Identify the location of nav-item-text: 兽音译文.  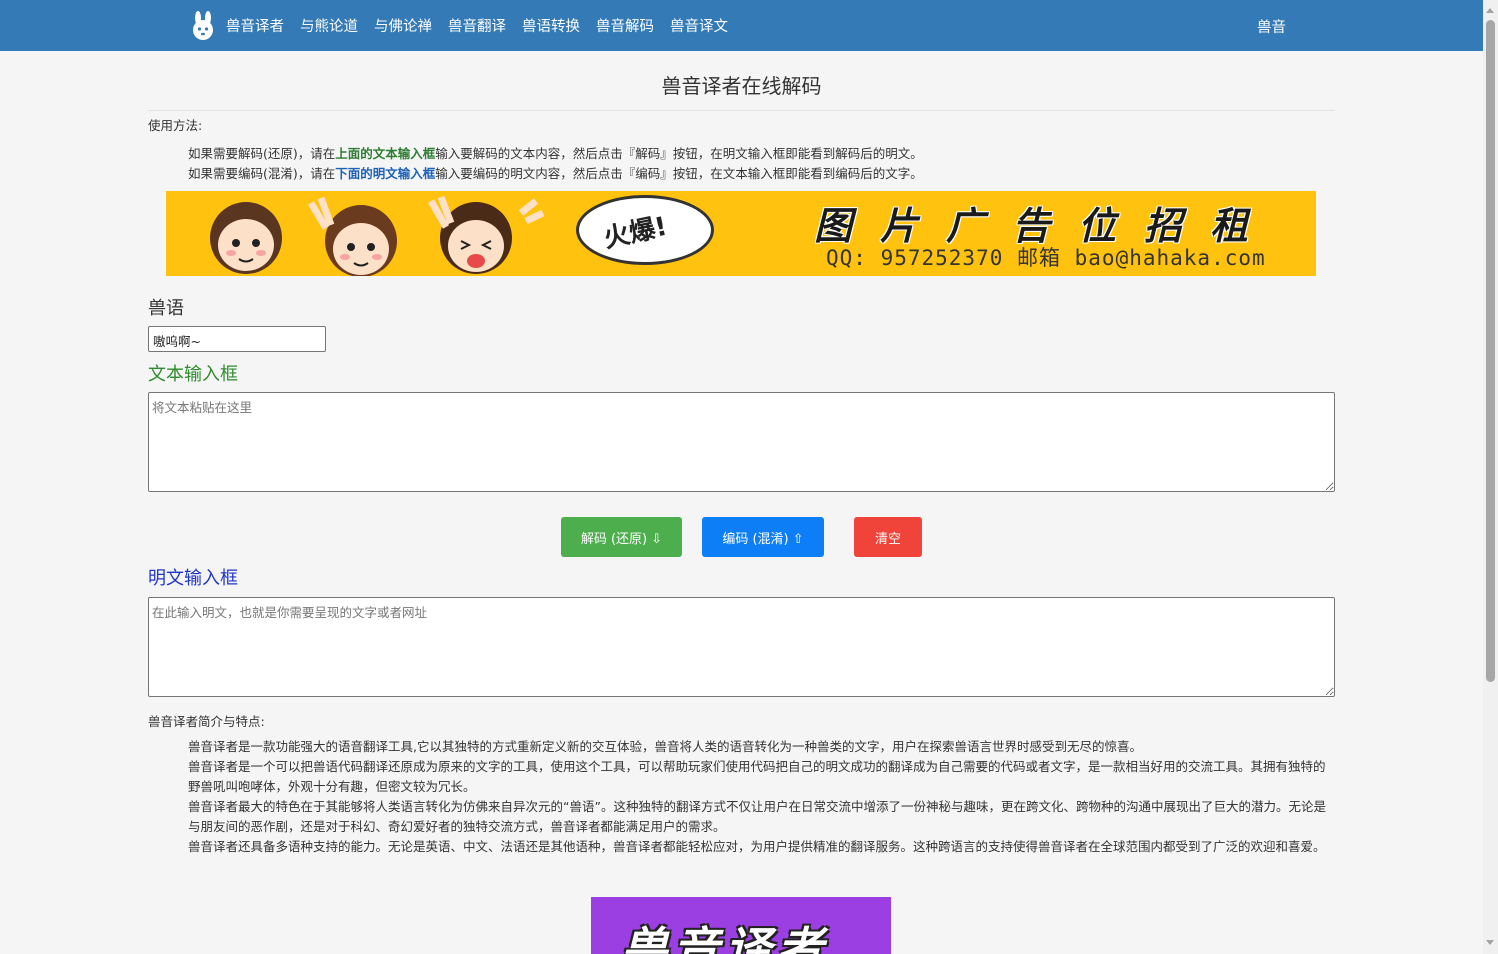
(699, 25).